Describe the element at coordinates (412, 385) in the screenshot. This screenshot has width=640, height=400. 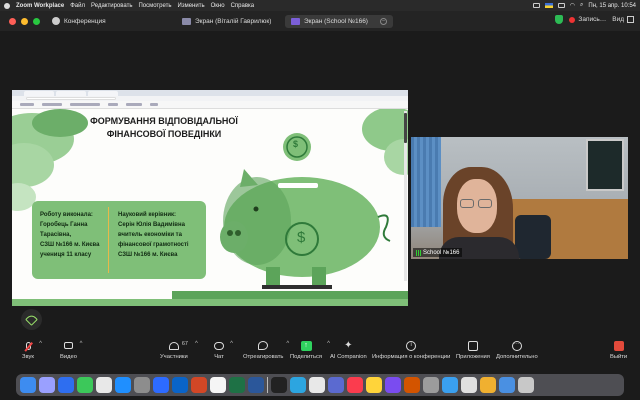
I see `preview-icon` at that location.